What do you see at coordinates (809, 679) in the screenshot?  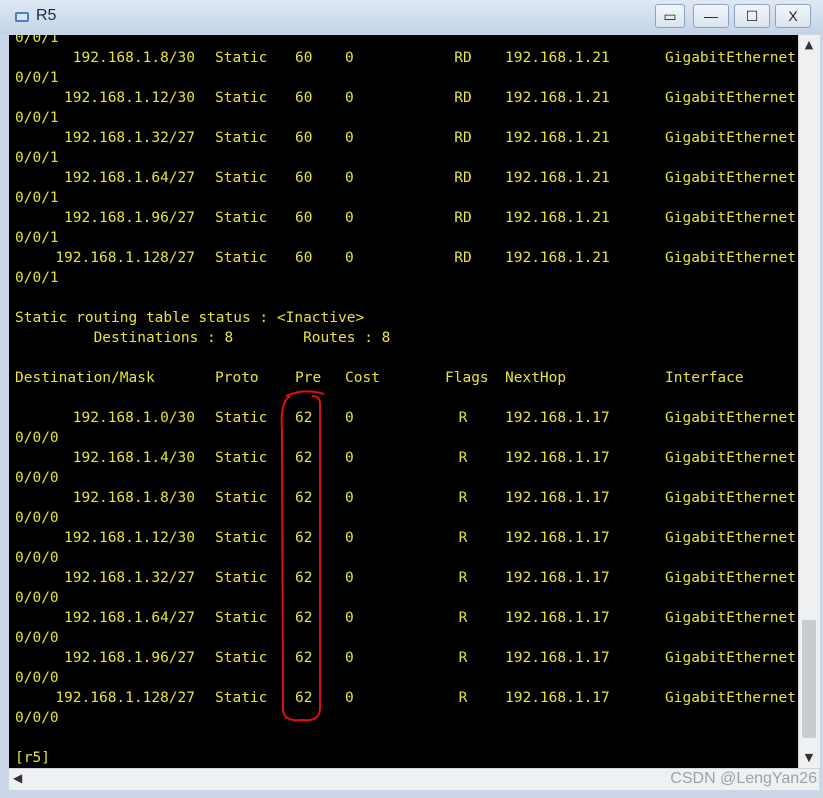 I see `scroll-thumb` at bounding box center [809, 679].